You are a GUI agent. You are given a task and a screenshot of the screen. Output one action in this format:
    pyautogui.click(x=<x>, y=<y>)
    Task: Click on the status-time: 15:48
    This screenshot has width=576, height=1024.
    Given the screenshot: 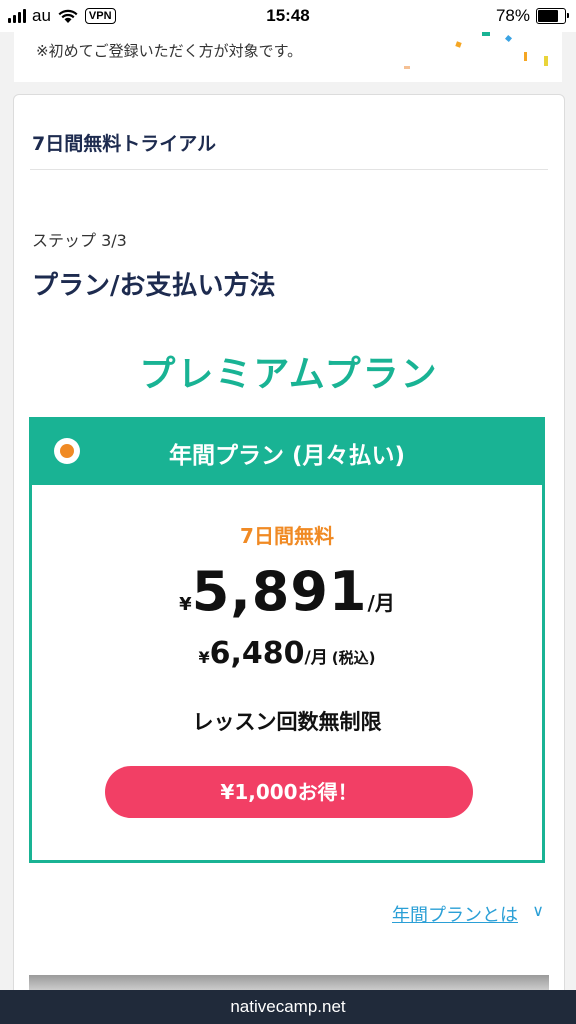 What is the action you would take?
    pyautogui.click(x=288, y=15)
    